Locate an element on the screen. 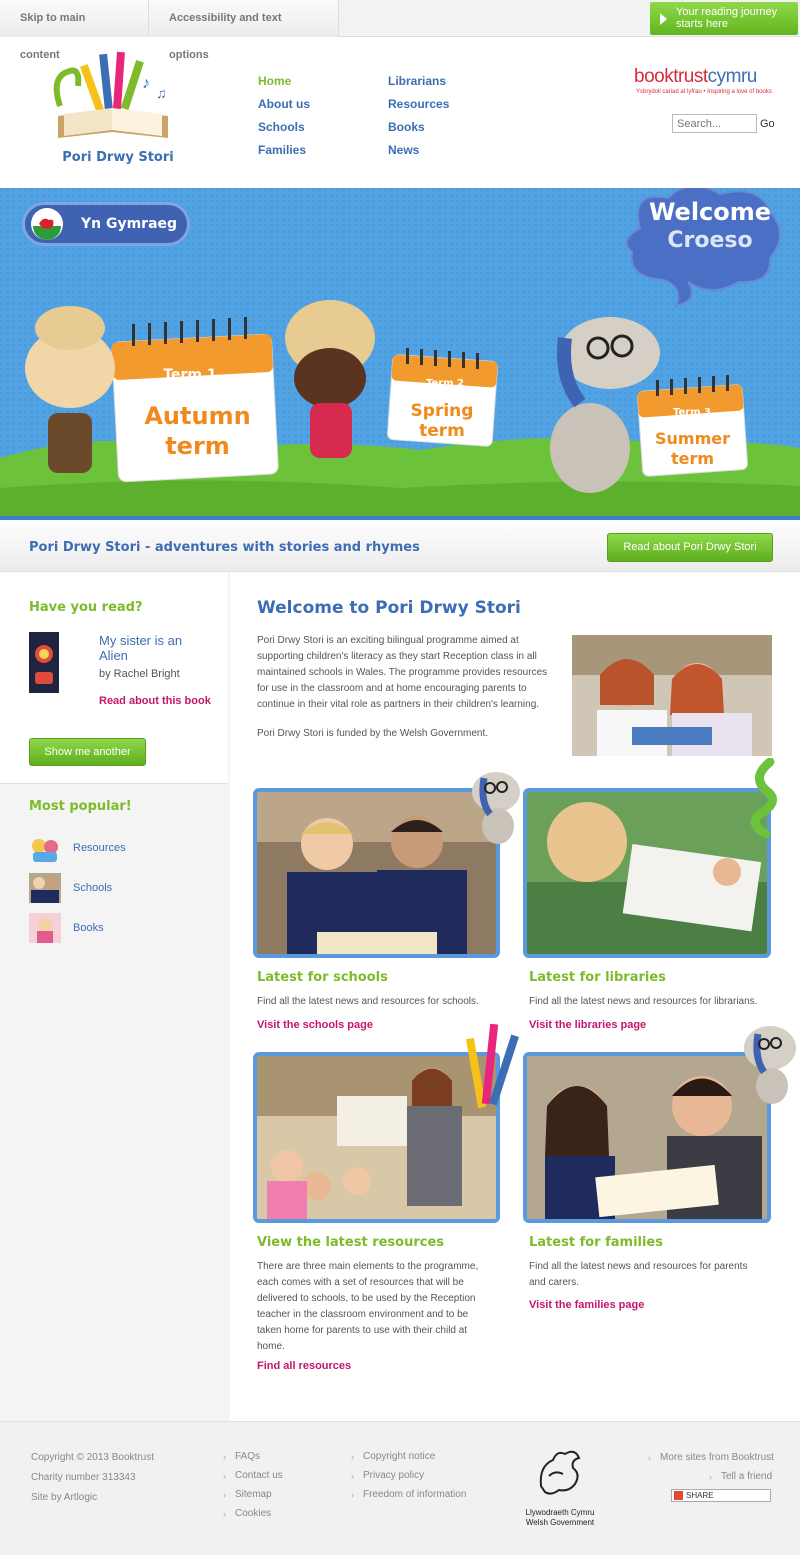 Image resolution: width=800 pixels, height=1555 pixels. footer-foi-label: Freedom of information is located at coordinates (415, 1494).